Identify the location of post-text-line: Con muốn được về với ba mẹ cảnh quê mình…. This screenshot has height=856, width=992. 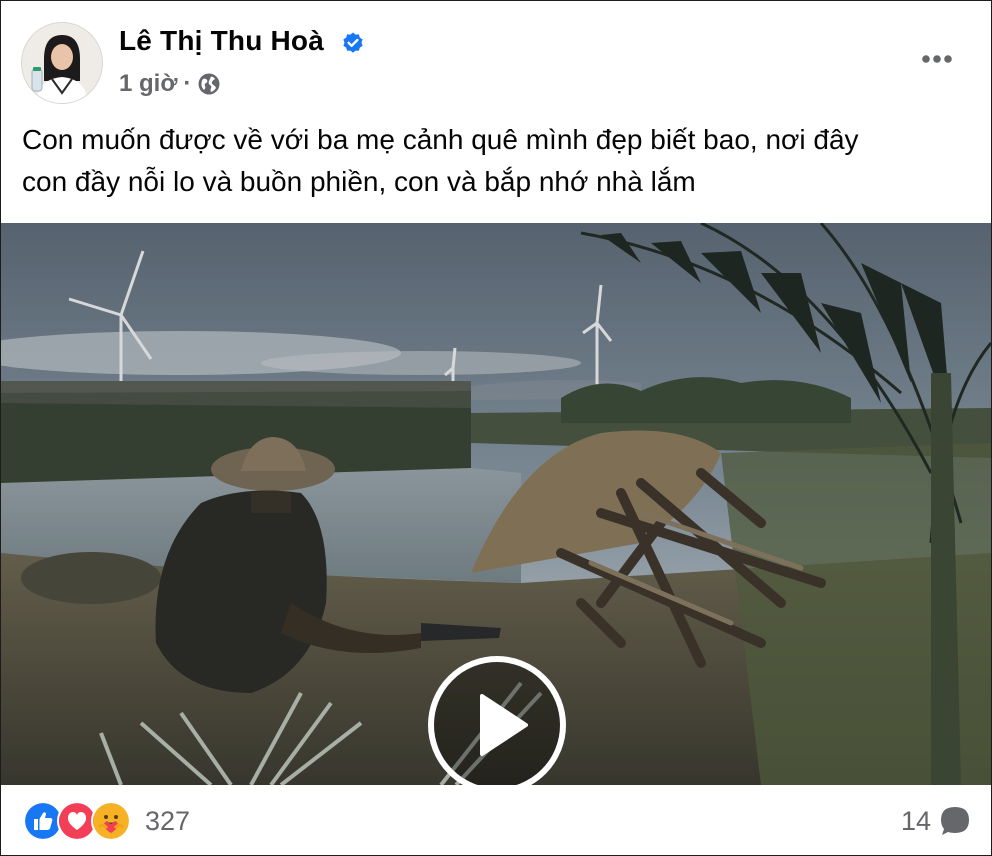
(440, 139).